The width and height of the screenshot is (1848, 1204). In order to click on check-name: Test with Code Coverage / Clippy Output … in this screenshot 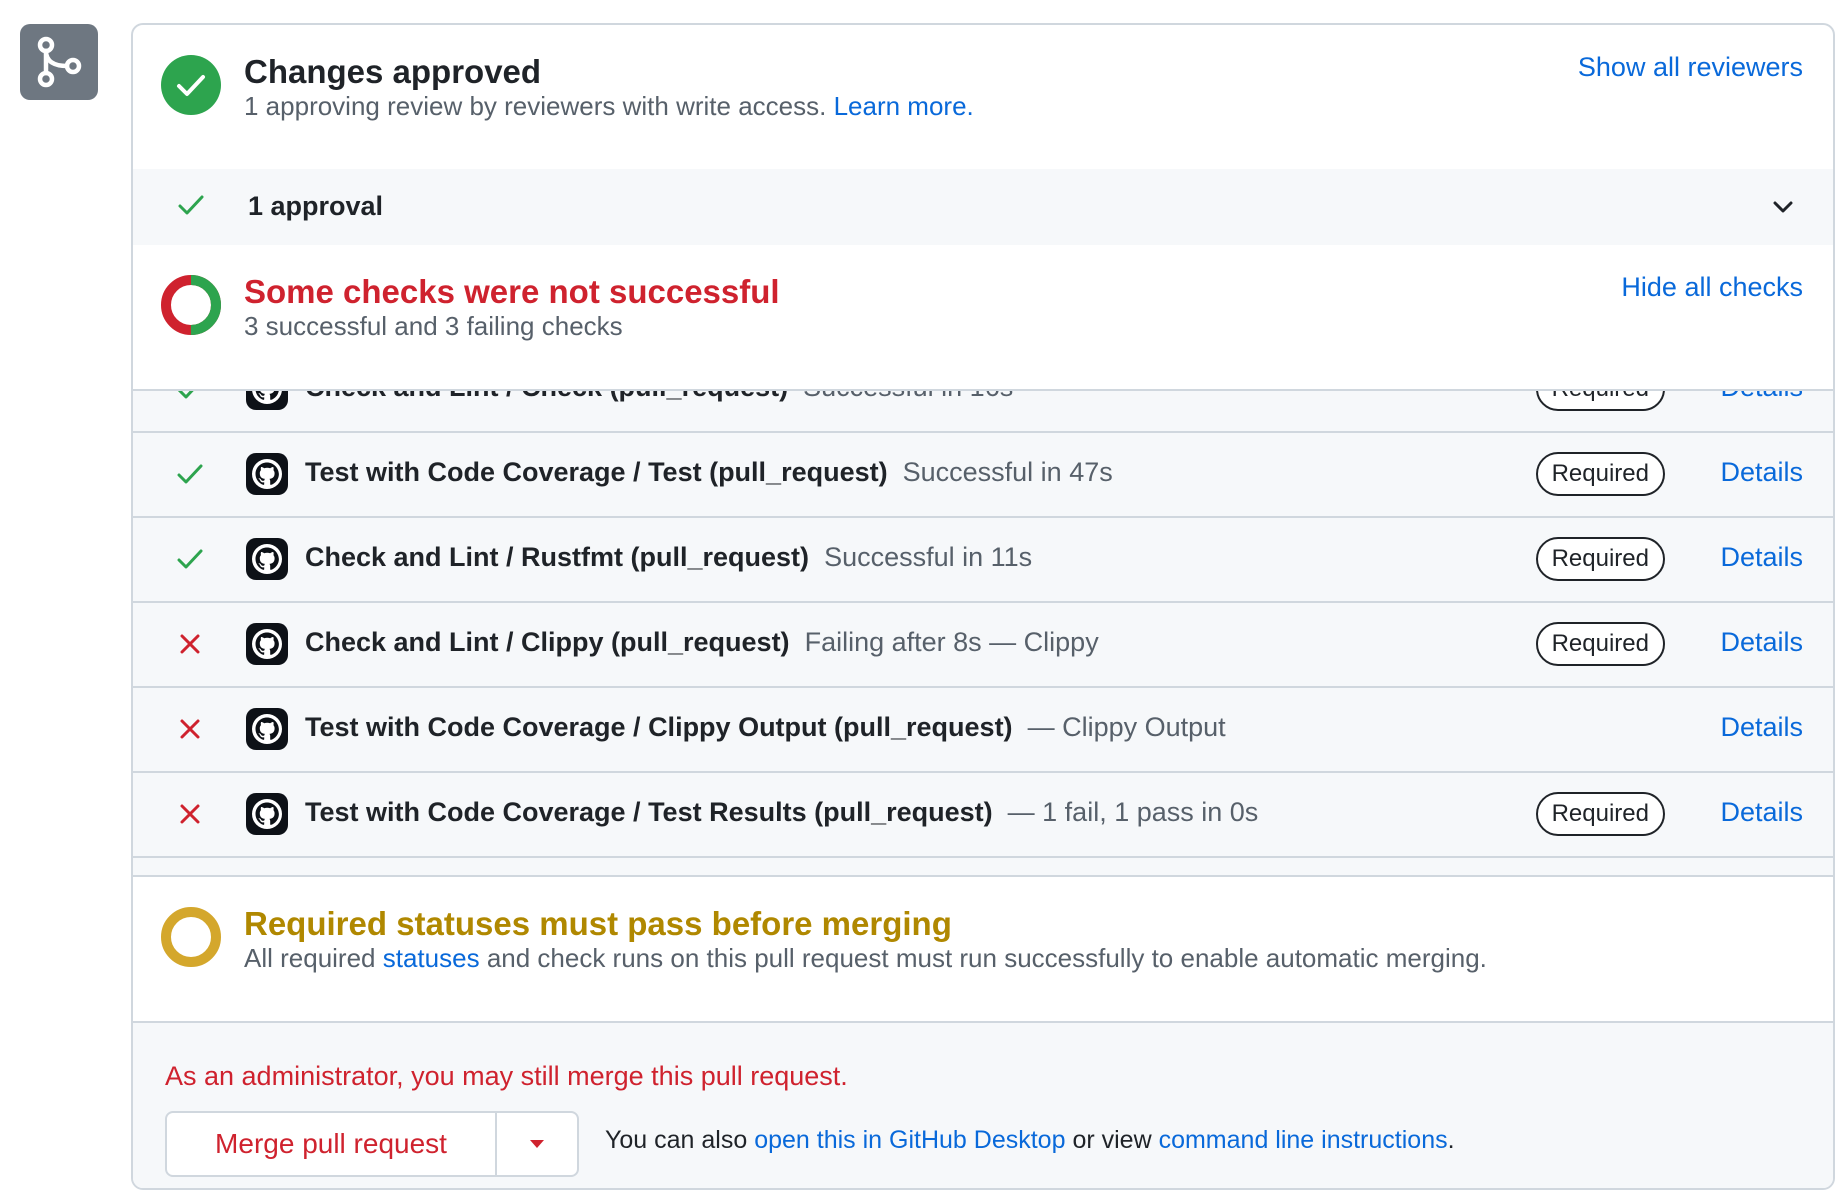, I will do `click(659, 727)`.